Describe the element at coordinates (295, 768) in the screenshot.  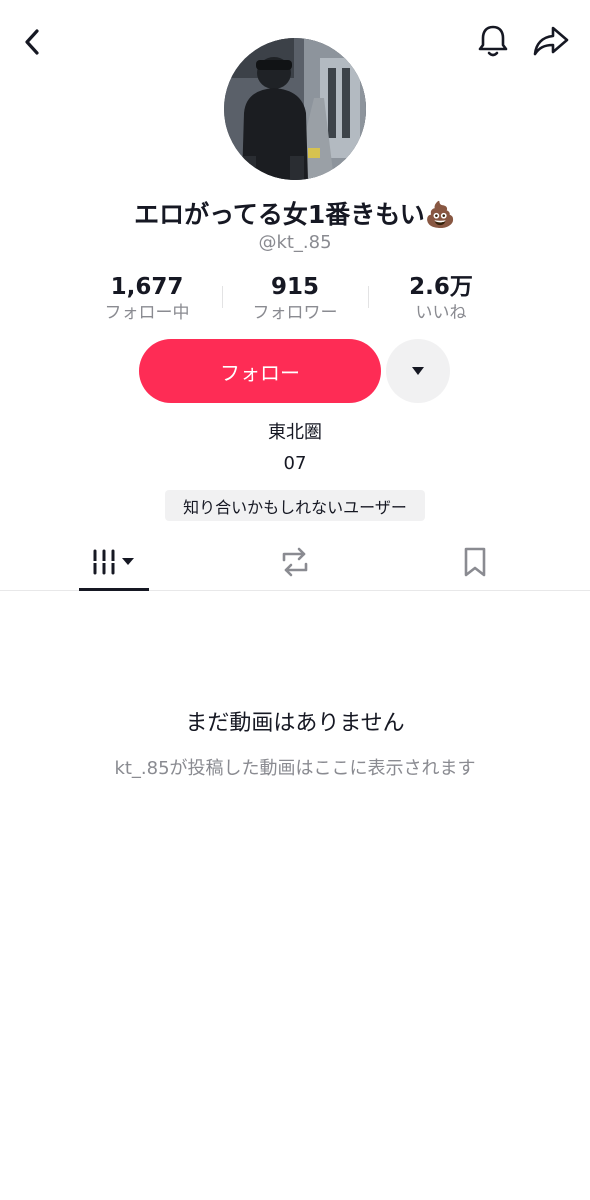
I see `empty-state-subtitle: kt_.85が投稿した動画はここに表示されます` at that location.